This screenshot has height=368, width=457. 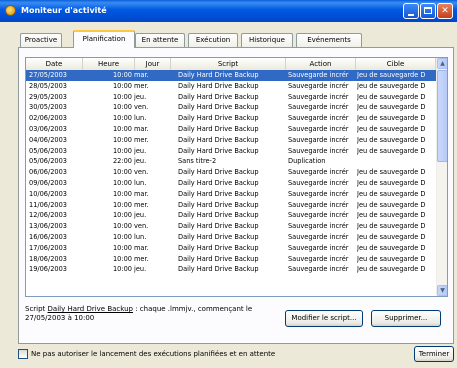 What do you see at coordinates (141, 247) in the screenshot?
I see `cell-jour: mar.` at bounding box center [141, 247].